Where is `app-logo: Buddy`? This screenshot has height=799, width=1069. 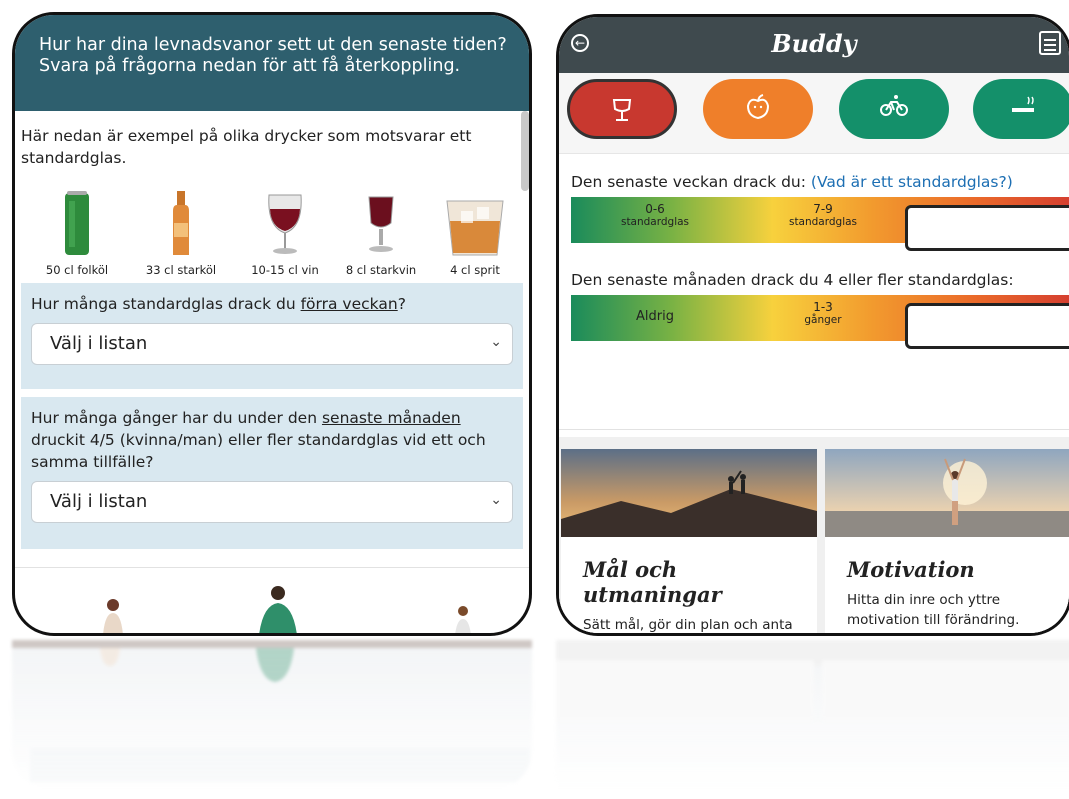 app-logo: Buddy is located at coordinates (814, 43).